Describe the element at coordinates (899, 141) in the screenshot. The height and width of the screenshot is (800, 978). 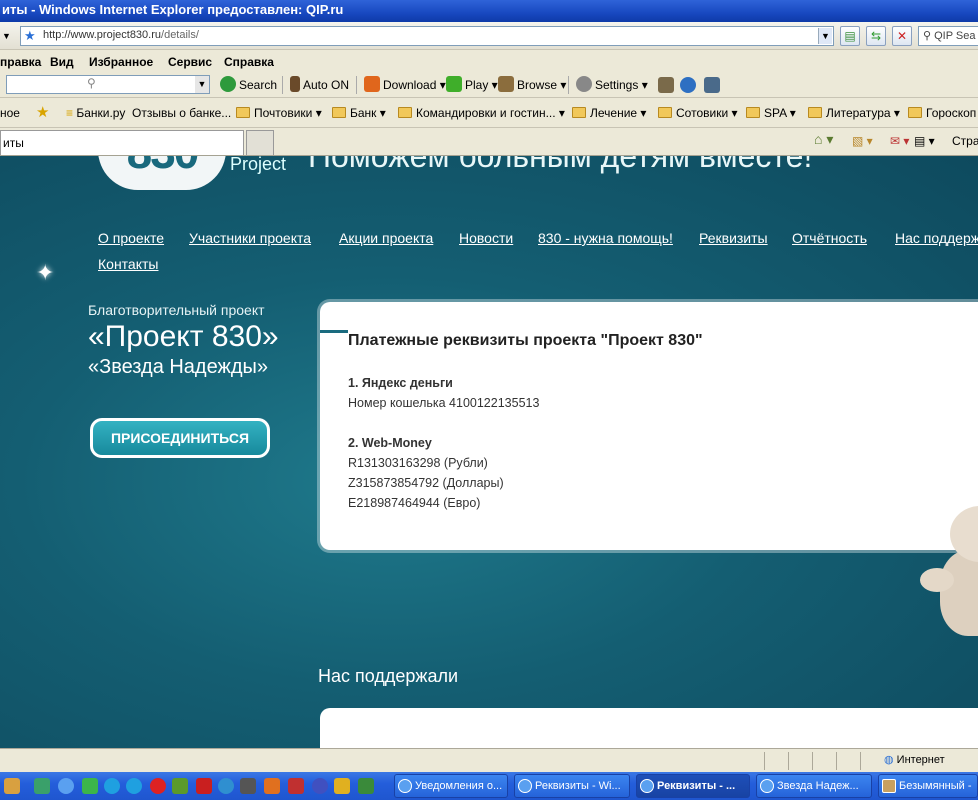
I see `mail-icon: ✉ ▾` at that location.